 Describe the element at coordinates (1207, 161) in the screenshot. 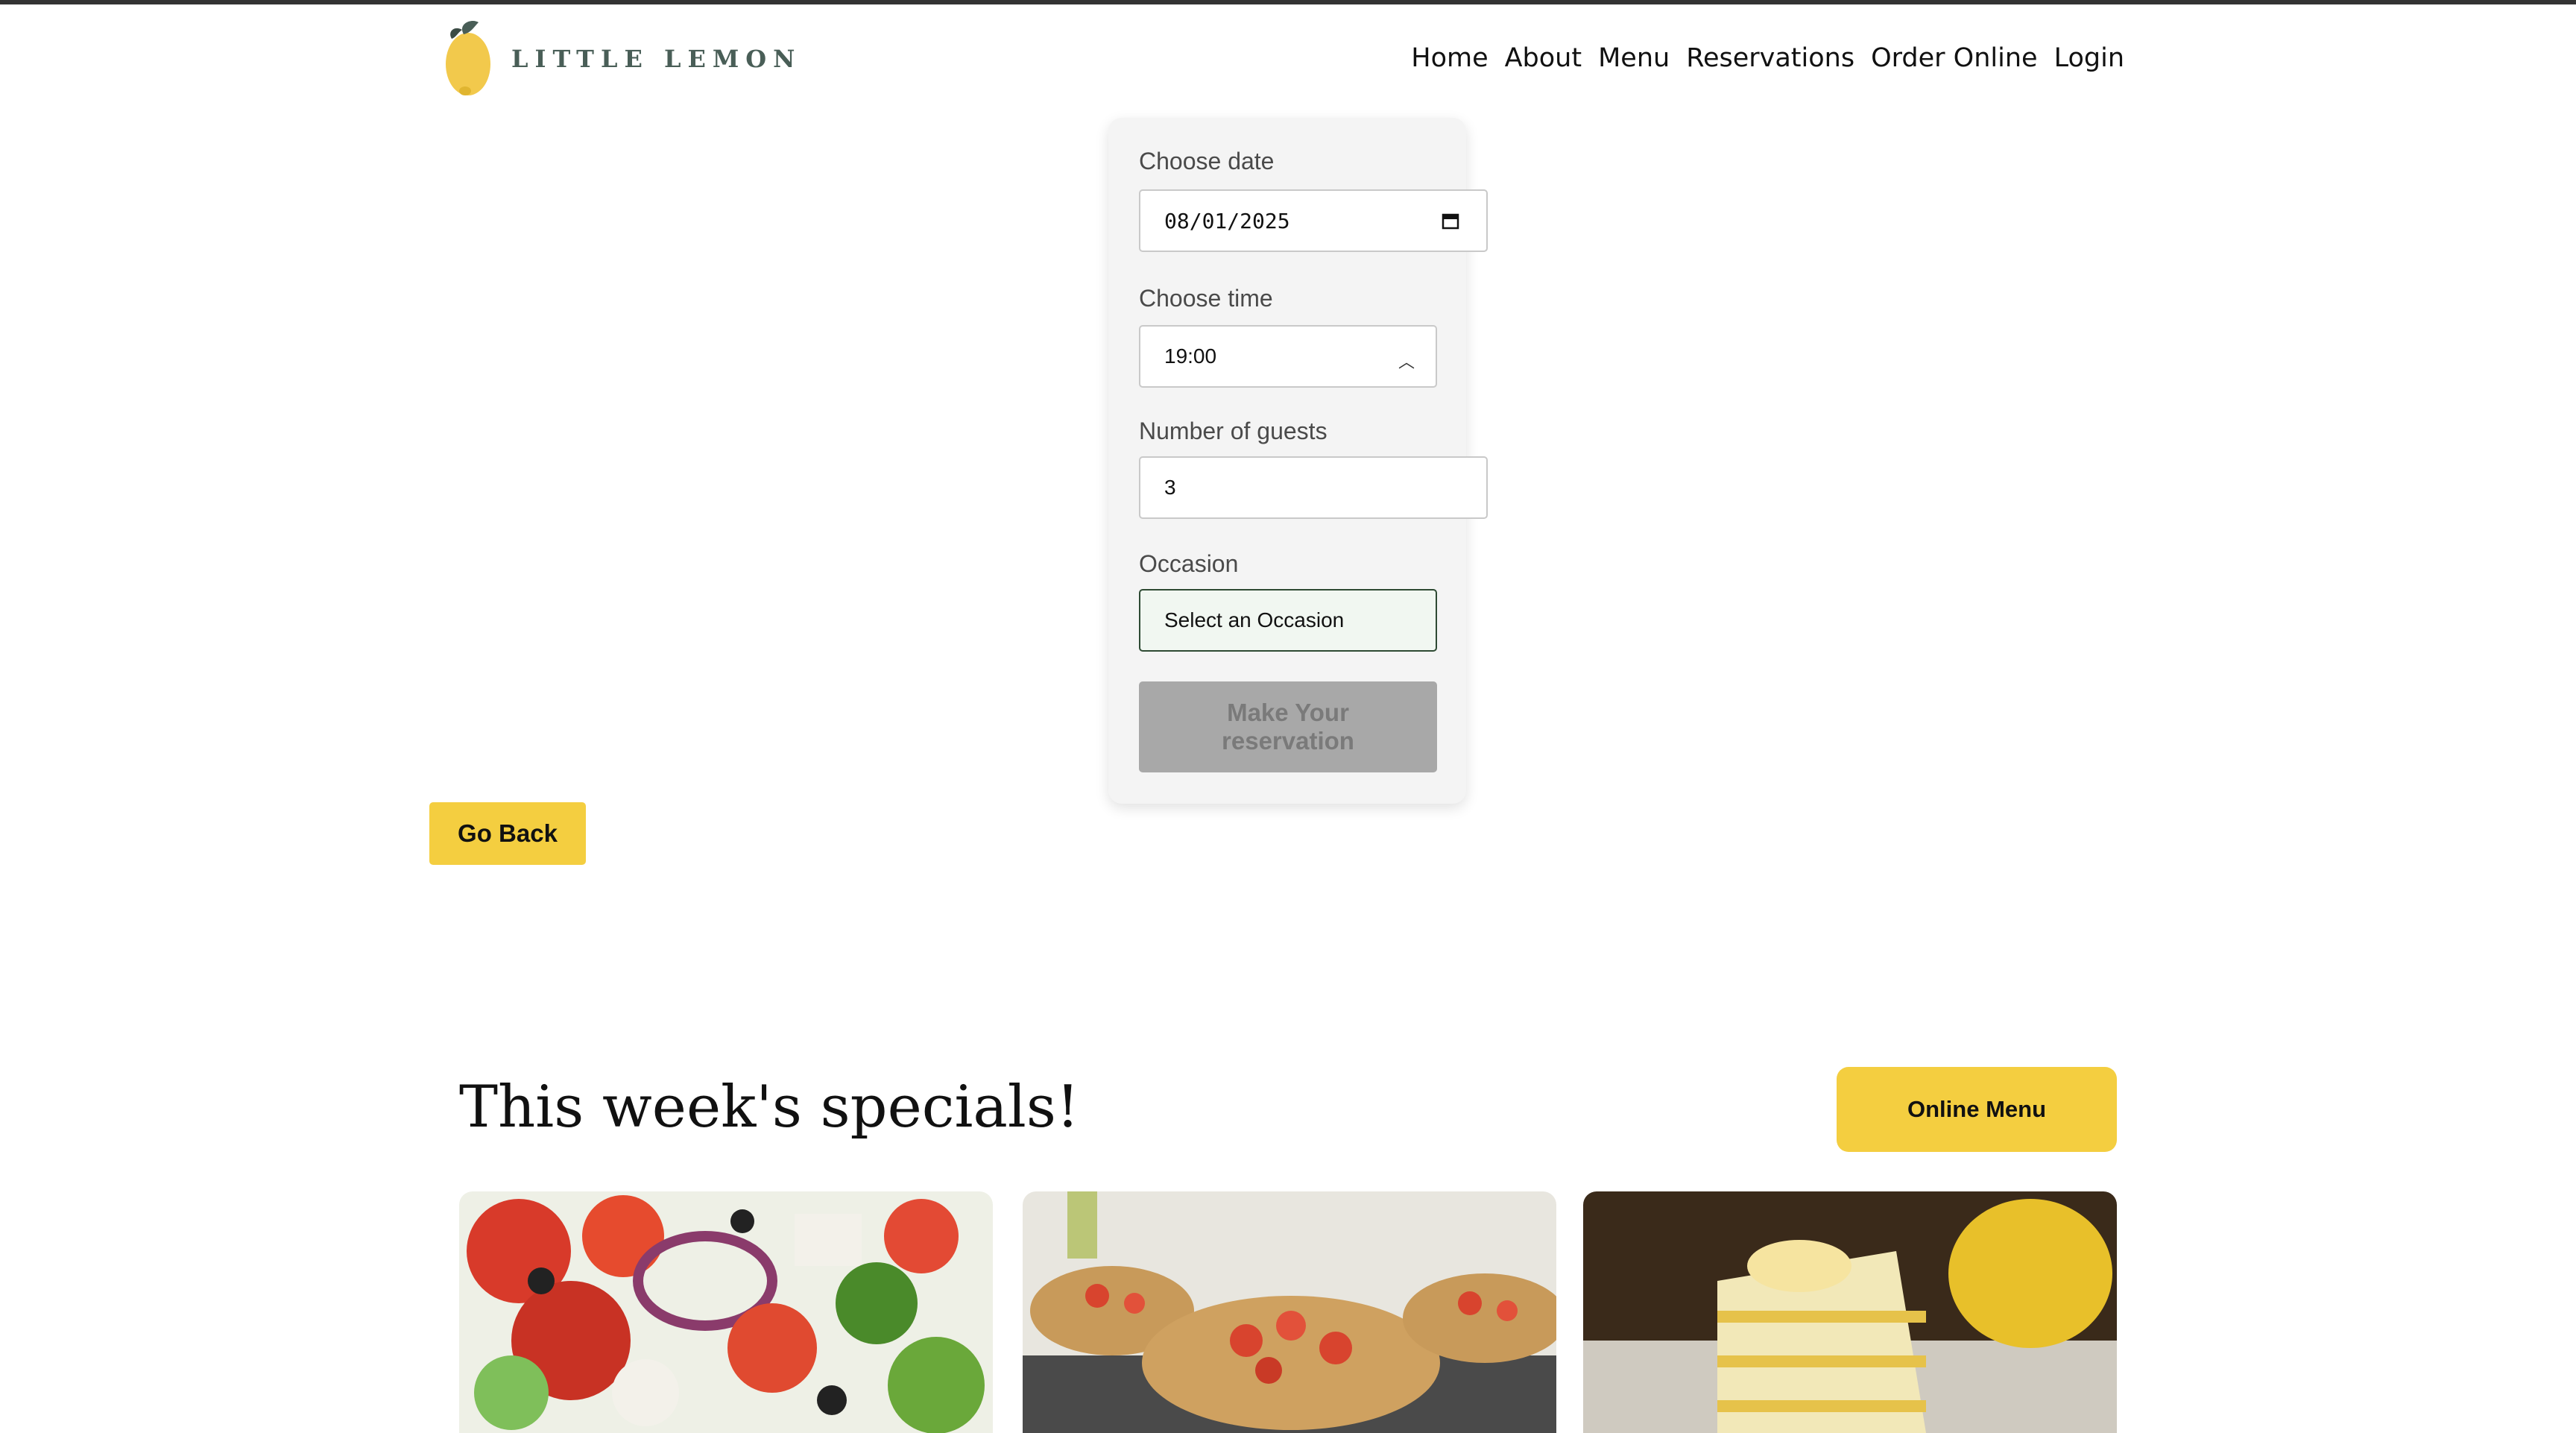

I see `date-label: Choose date` at that location.